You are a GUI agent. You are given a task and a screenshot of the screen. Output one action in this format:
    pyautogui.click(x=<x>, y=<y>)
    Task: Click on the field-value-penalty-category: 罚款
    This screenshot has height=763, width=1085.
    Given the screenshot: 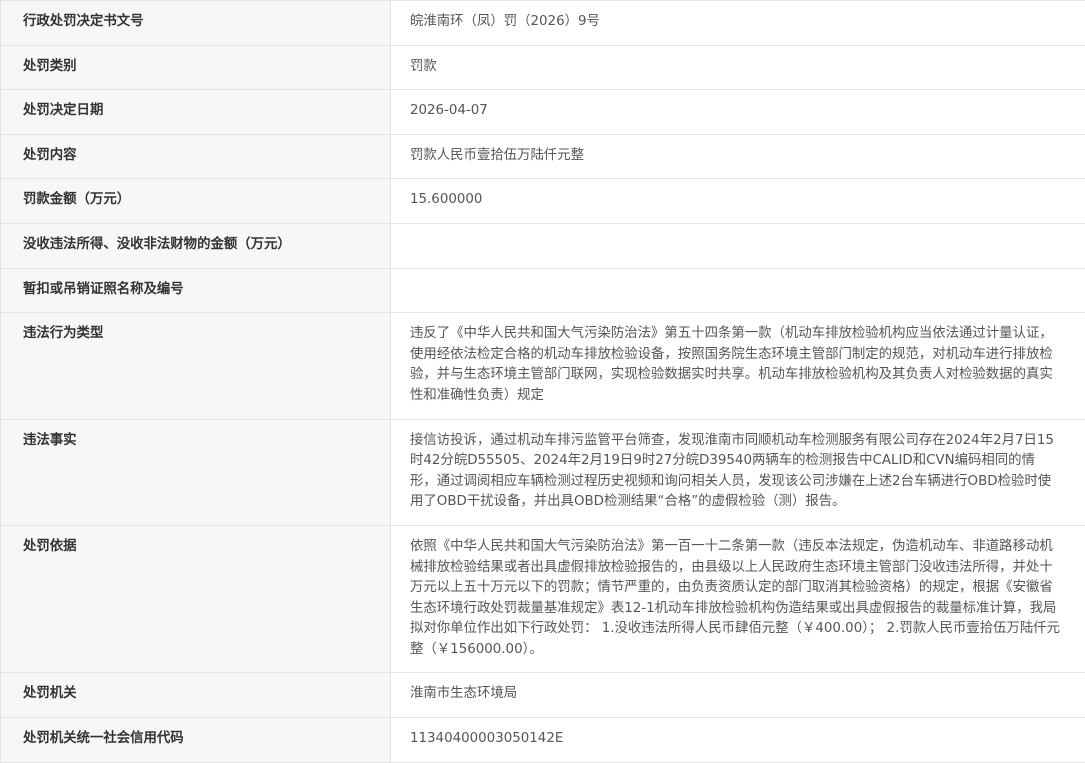 What is the action you would take?
    pyautogui.click(x=738, y=67)
    